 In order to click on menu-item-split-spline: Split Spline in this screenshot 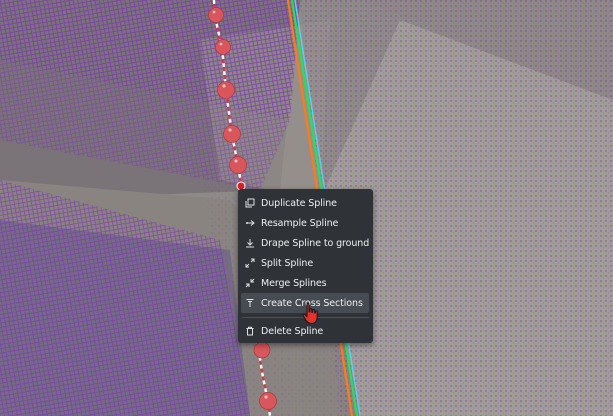, I will do `click(305, 263)`.